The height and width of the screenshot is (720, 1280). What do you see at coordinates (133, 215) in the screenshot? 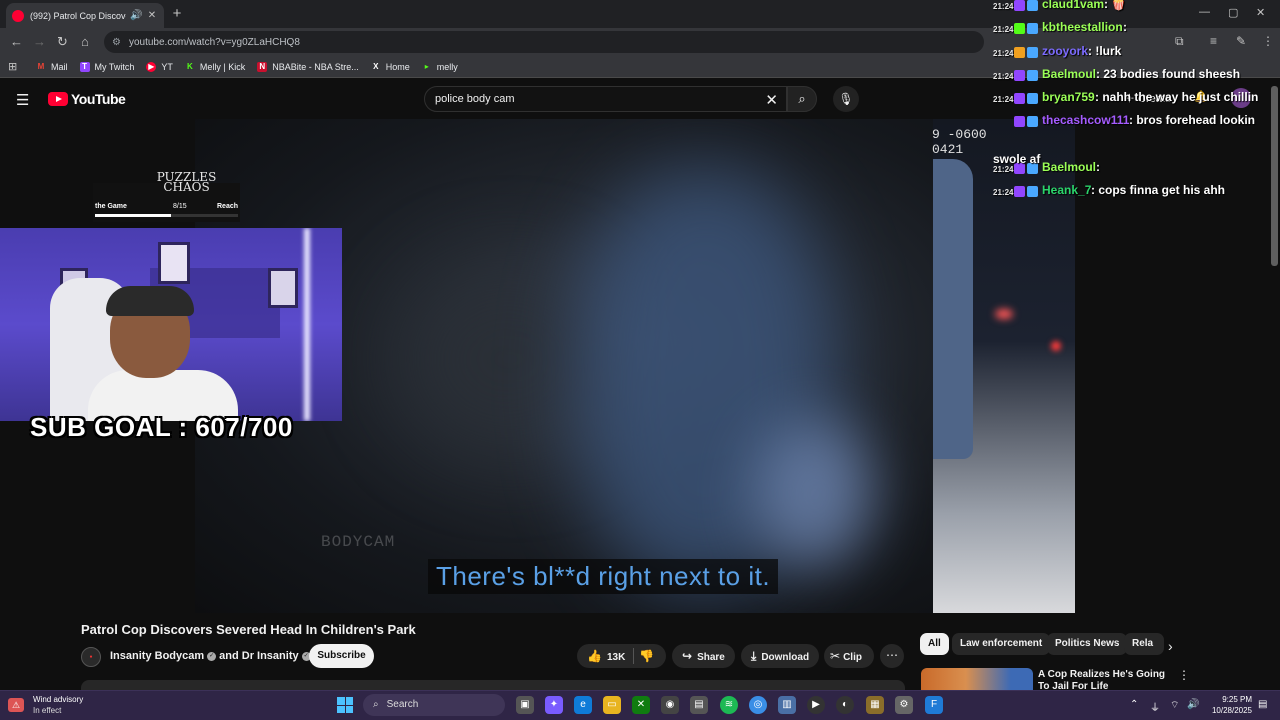
I see `puzzle-progress-fill` at bounding box center [133, 215].